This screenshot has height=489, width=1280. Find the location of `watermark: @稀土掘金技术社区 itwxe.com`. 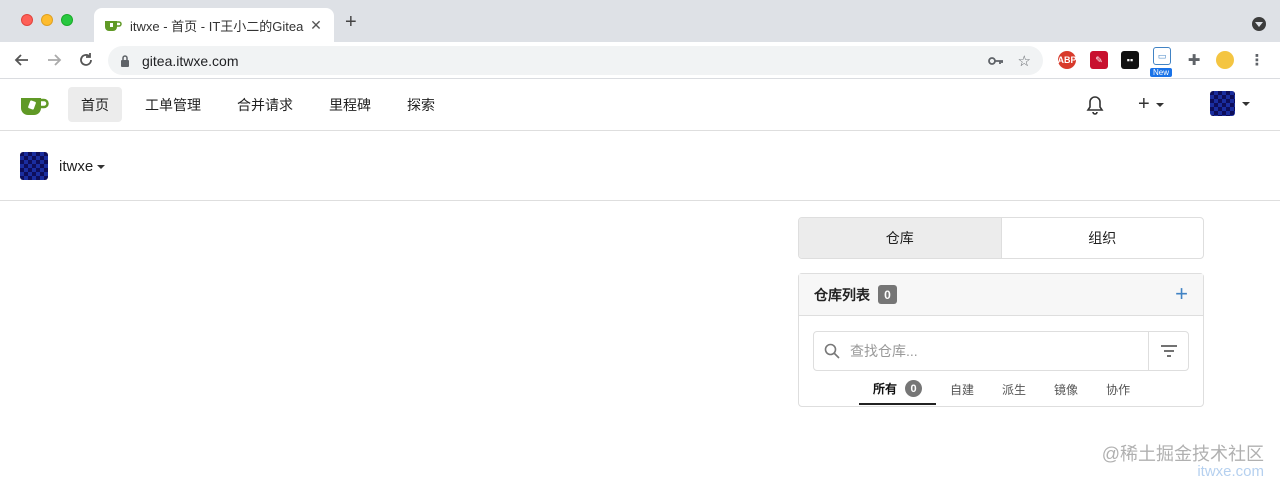

watermark: @稀土掘金技术社区 itwxe.com is located at coordinates (1183, 463).